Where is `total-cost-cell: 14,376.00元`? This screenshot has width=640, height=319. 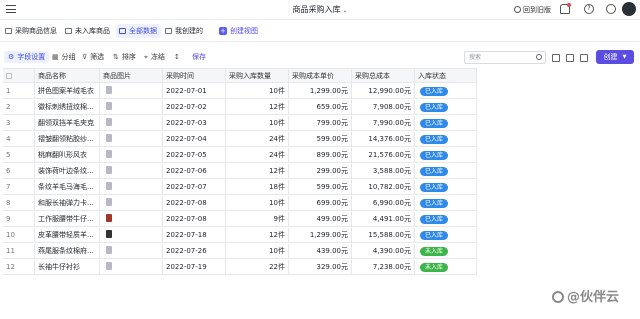 total-cost-cell: 14,376.00元 is located at coordinates (383, 139).